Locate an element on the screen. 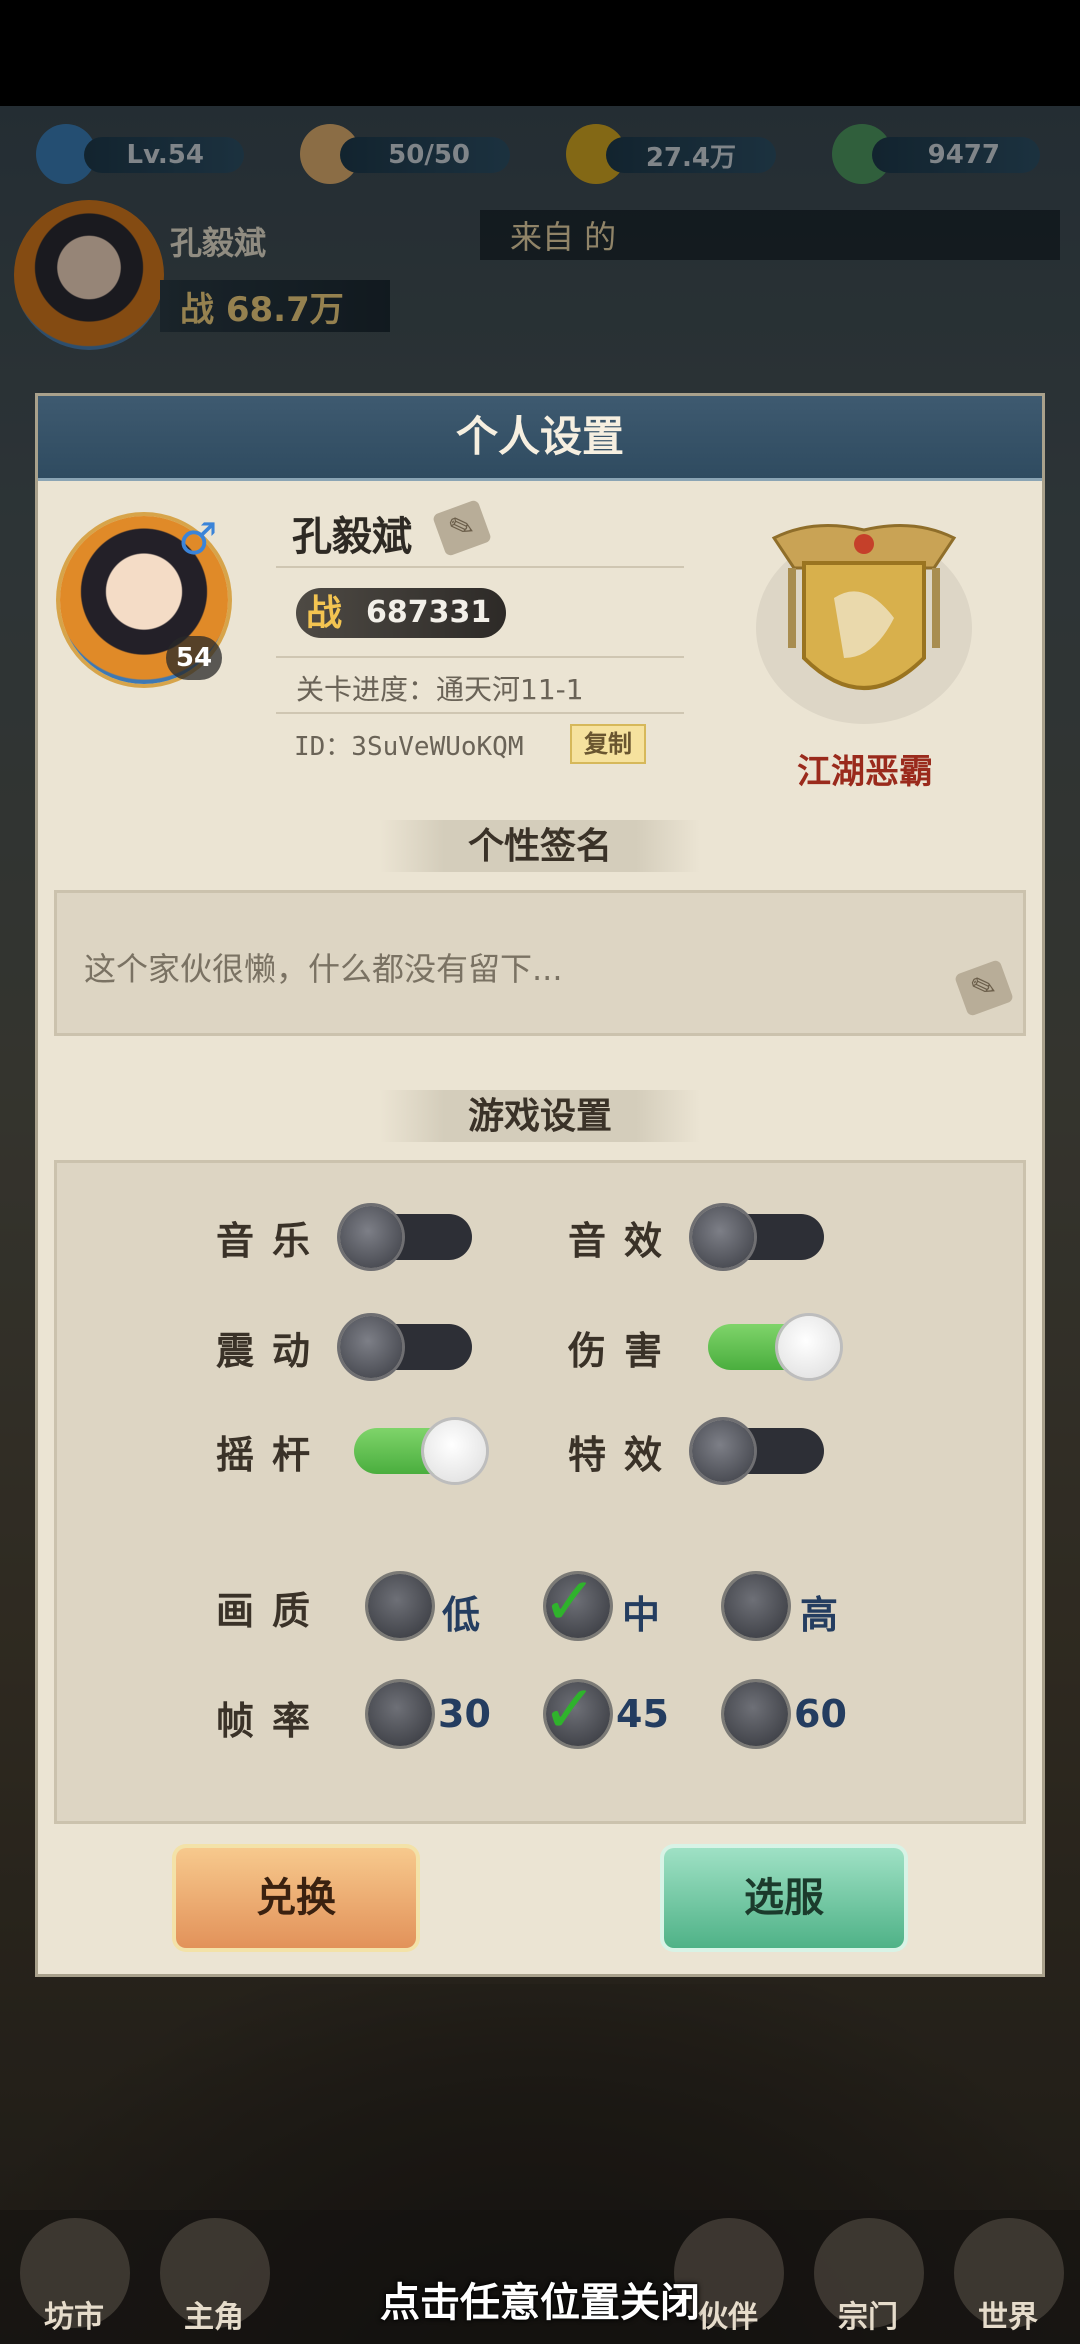 The height and width of the screenshot is (2344, 1080). vibration-label: 震动 is located at coordinates (272, 1350).